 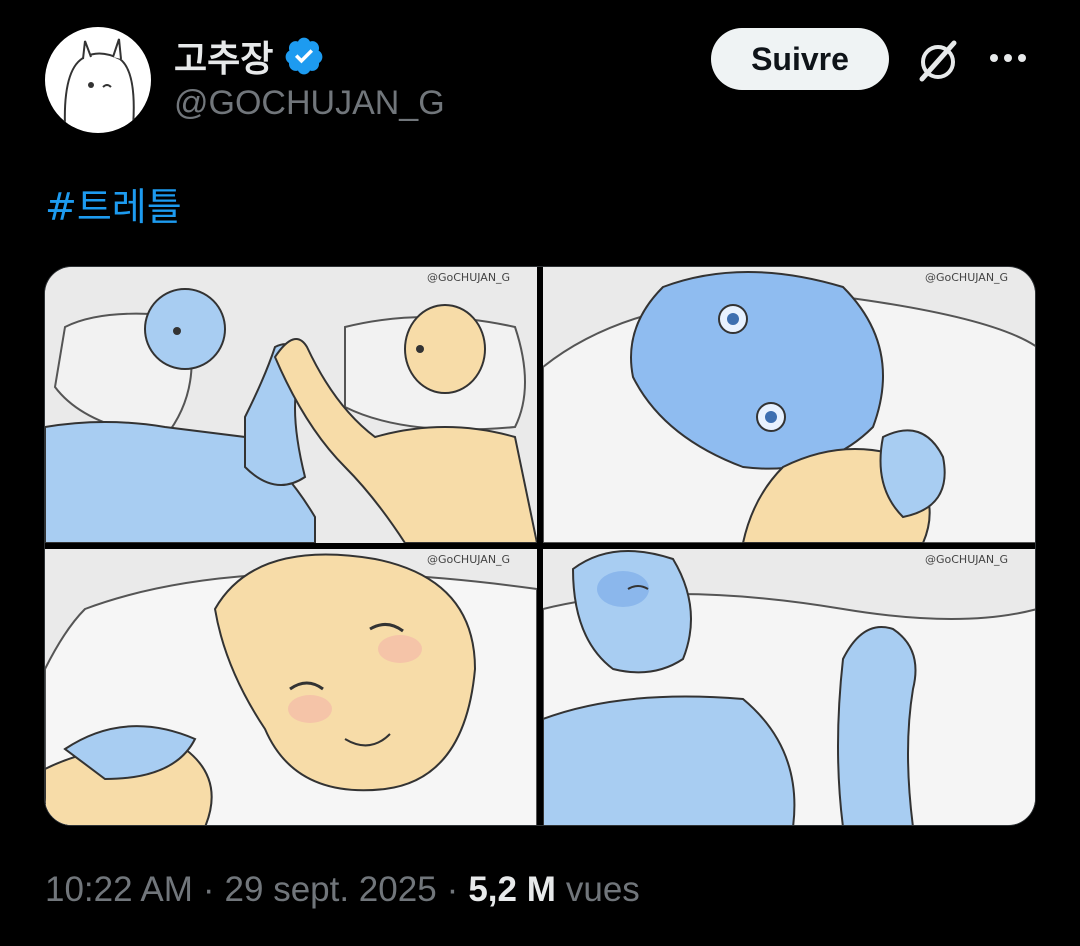 I want to click on avatar, so click(x=98, y=80).